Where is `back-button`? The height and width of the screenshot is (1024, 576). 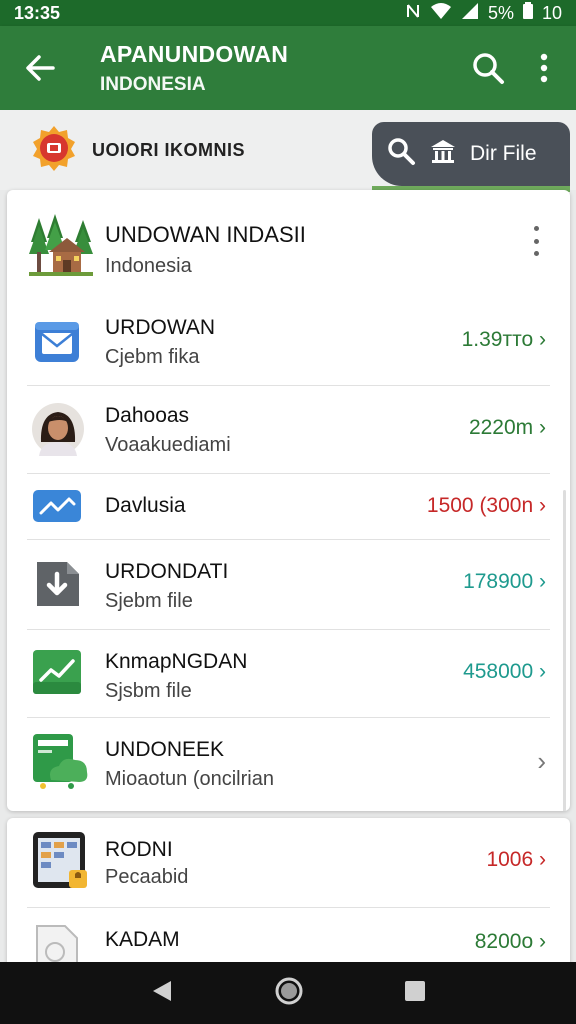
back-button is located at coordinates (40, 68).